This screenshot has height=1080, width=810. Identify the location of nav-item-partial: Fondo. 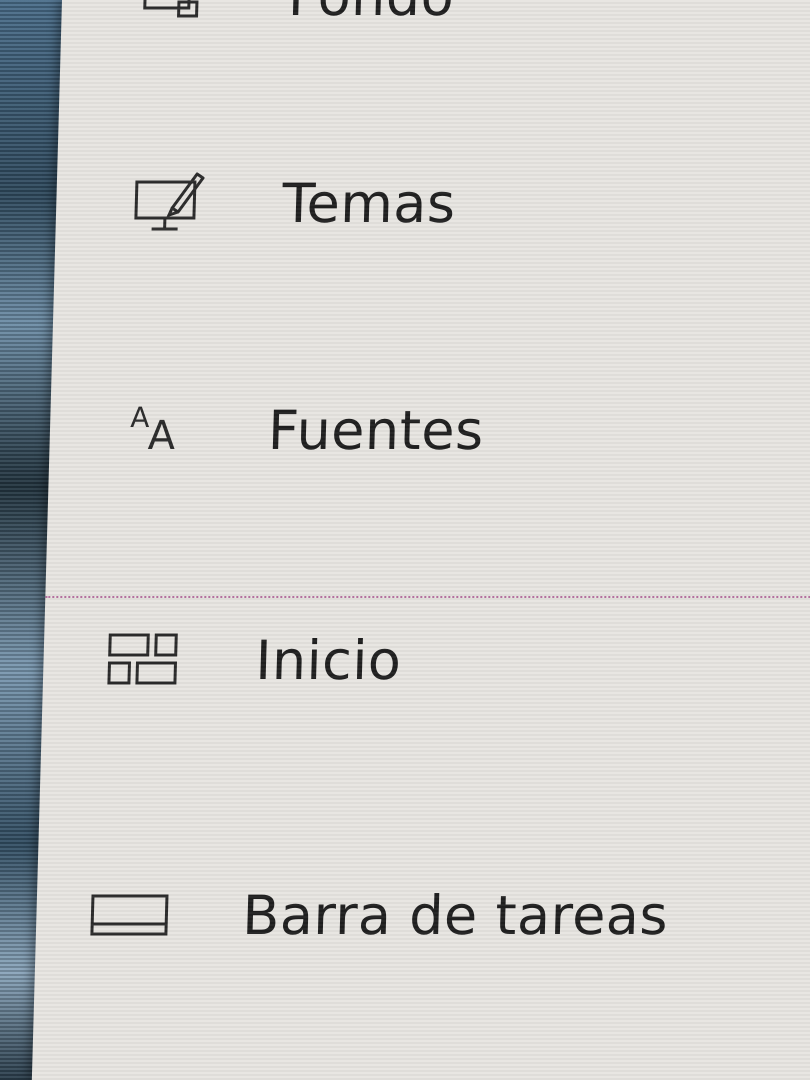
(435, 28).